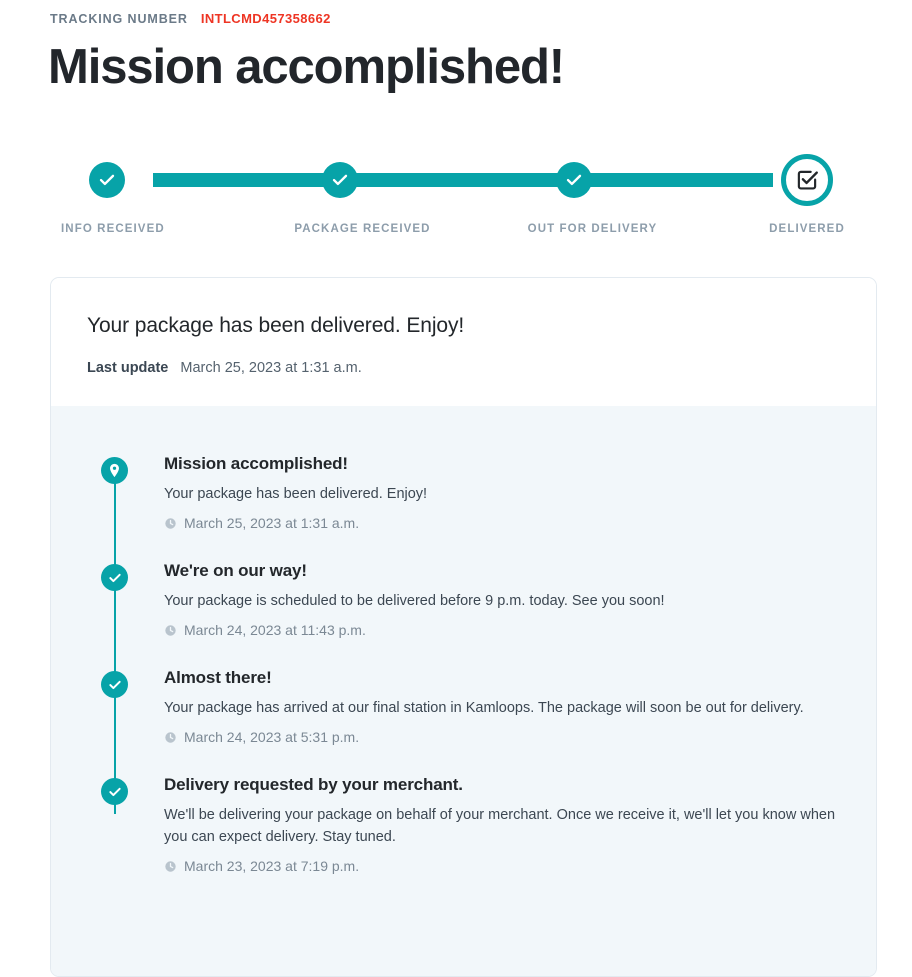  I want to click on tracker-step-package-received: PACKAGE RECEIVED, so click(362, 195).